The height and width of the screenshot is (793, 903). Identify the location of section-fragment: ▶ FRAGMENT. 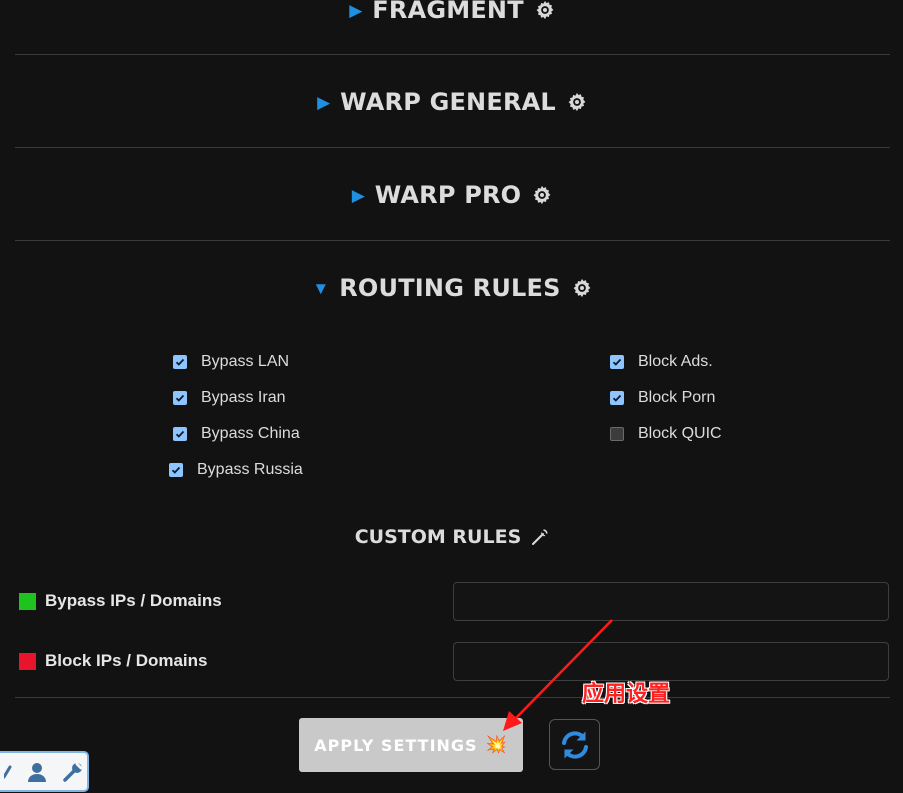
(452, 13).